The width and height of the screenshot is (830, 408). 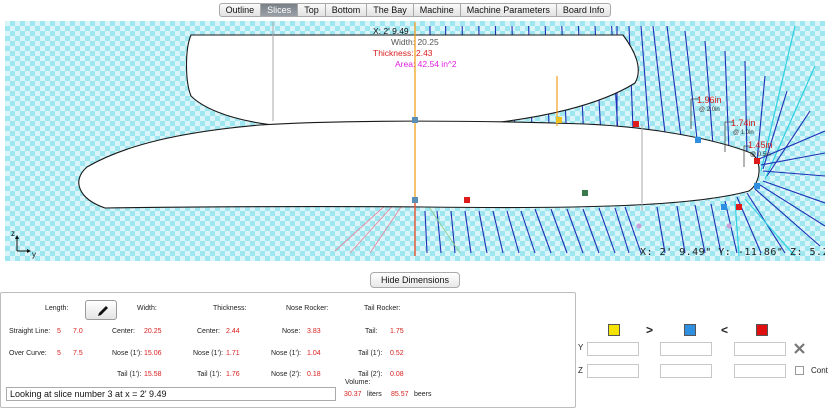 I want to click on nose2-label: Nose (2'):, so click(x=286, y=374).